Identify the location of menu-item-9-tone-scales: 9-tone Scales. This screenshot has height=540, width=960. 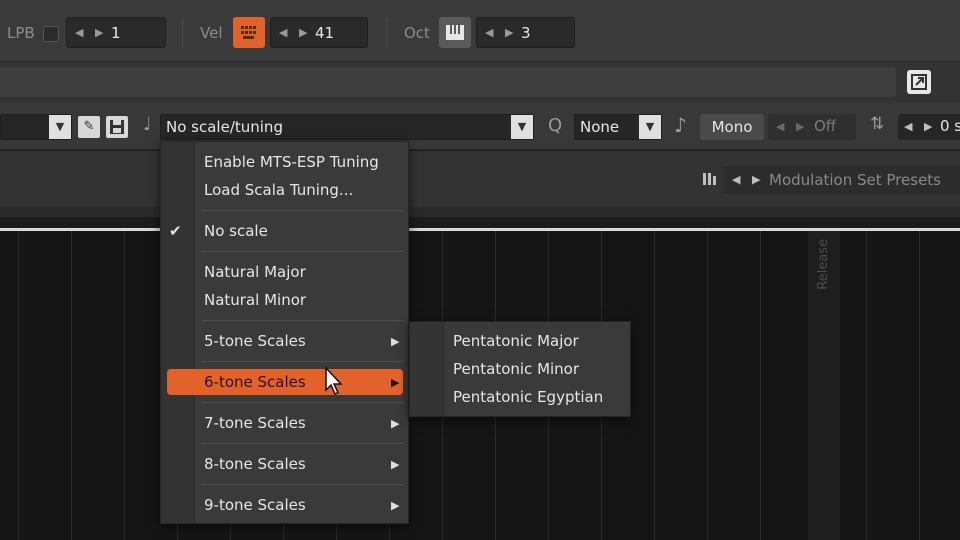
(255, 505).